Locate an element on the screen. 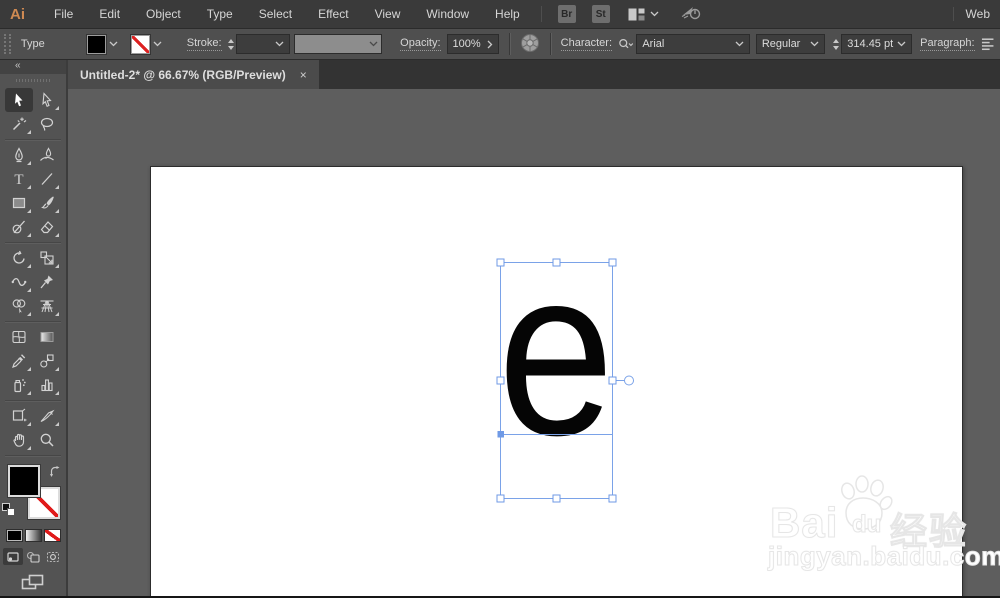 Image resolution: width=1000 pixels, height=598 pixels. menu-window: Window is located at coordinates (447, 14).